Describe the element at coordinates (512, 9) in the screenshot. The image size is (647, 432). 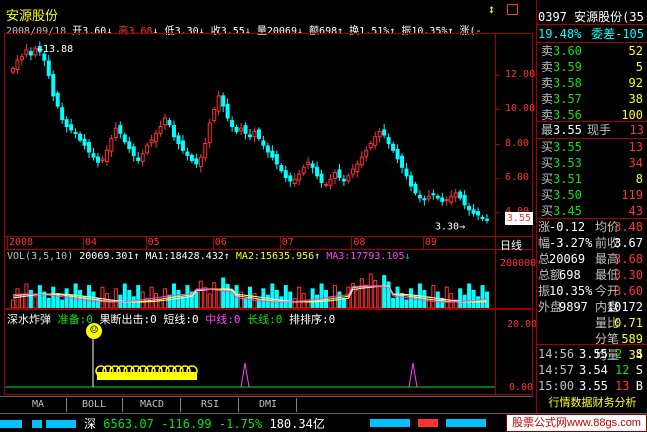
I see `close-box-icon` at that location.